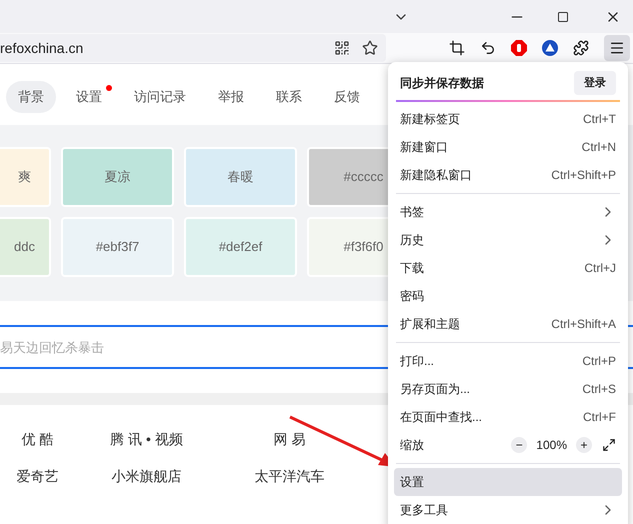 This screenshot has width=633, height=524. What do you see at coordinates (42, 48) in the screenshot?
I see `url-text: refoxchina.cn` at bounding box center [42, 48].